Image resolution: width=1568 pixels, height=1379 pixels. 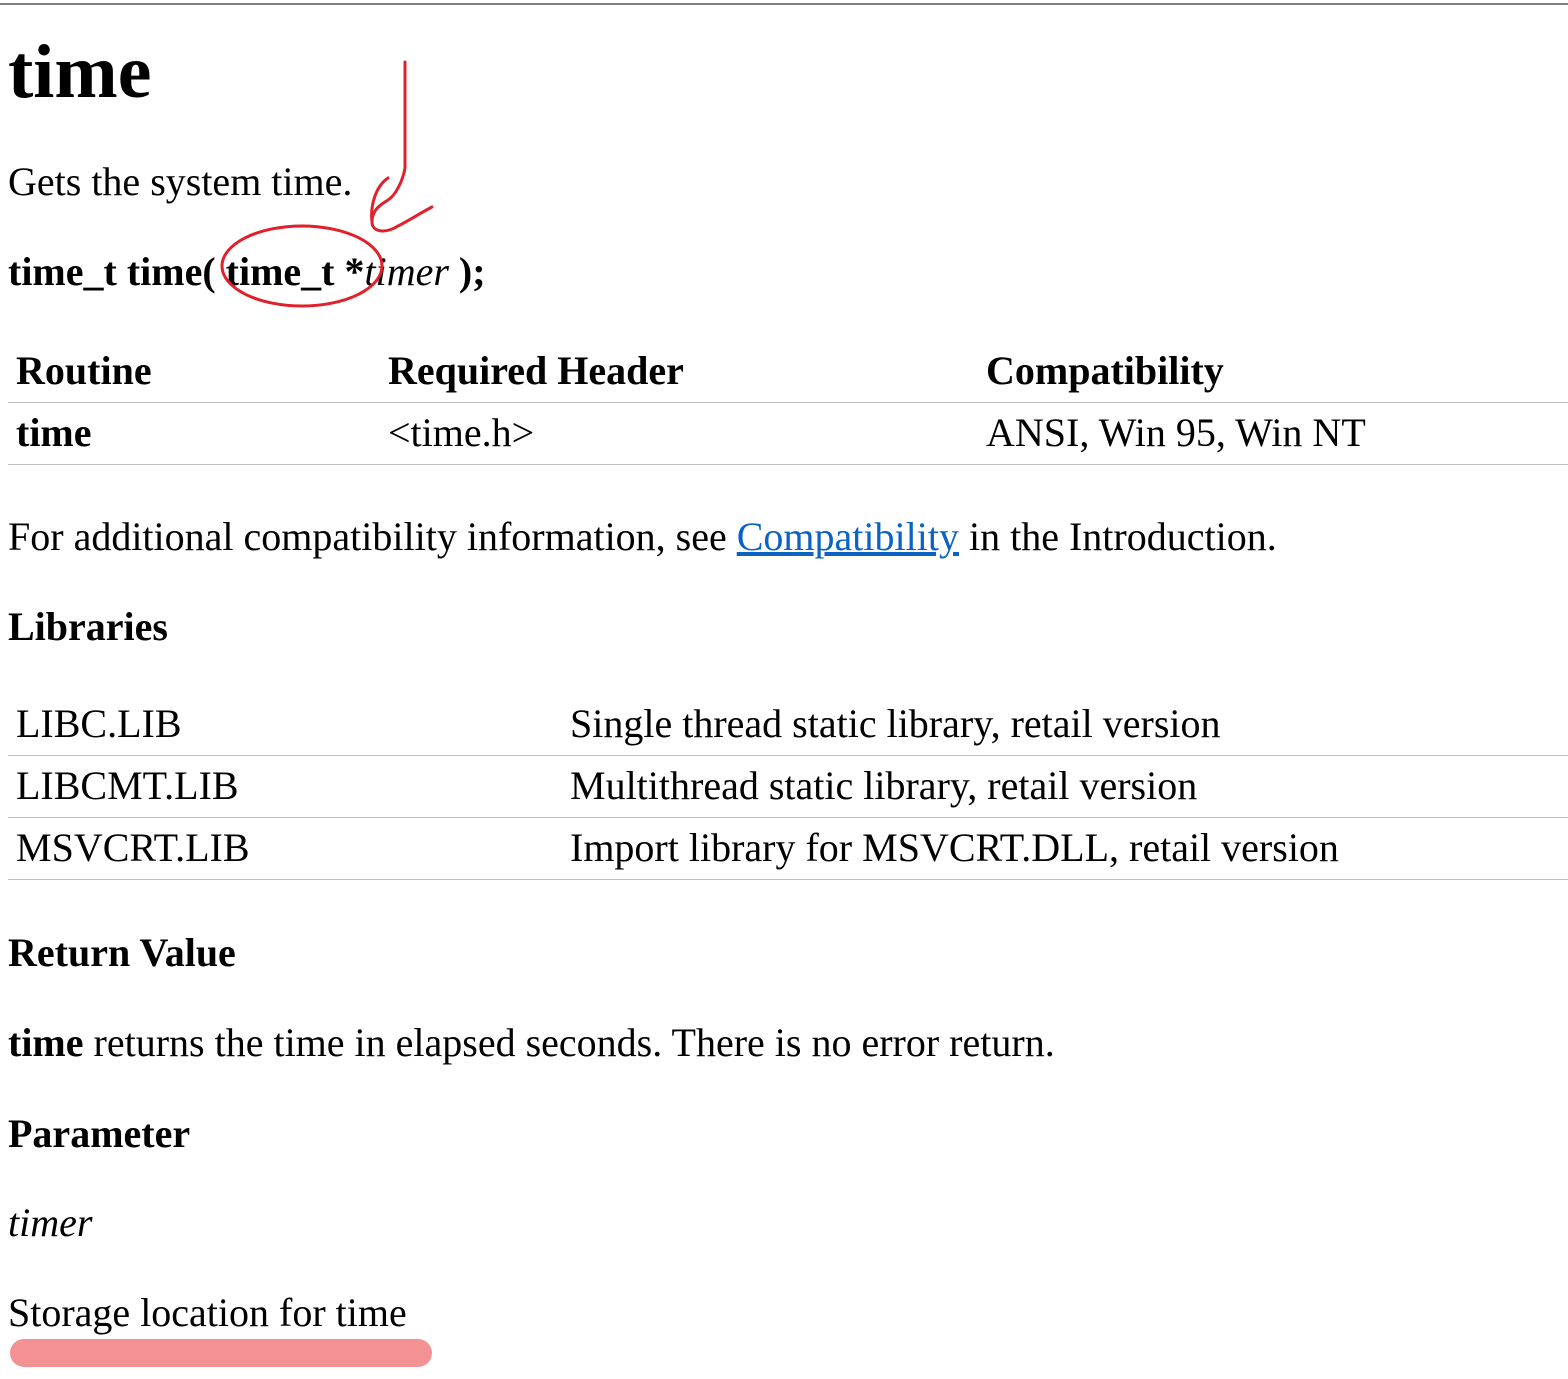 I want to click on circle-annotation, so click(x=302, y=266).